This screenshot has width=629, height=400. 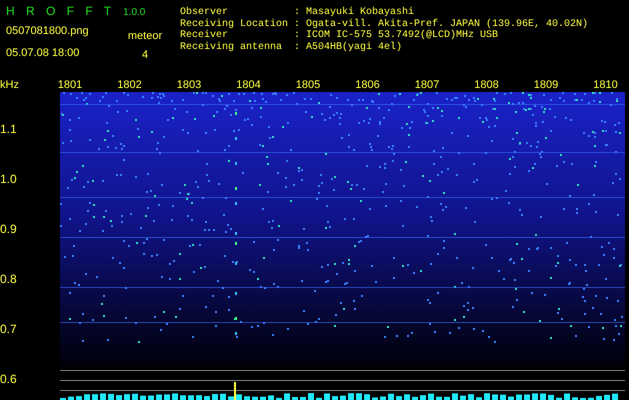 I want to click on time-label: 1810, so click(x=605, y=85).